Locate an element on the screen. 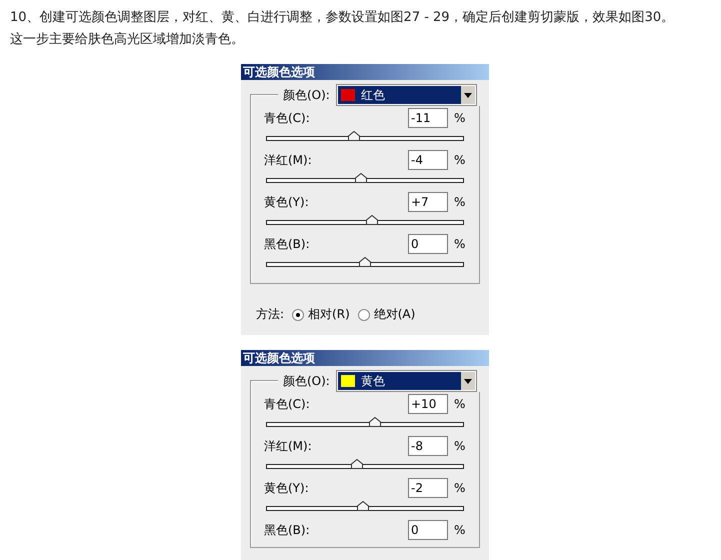  value-input: +7 is located at coordinates (428, 202).